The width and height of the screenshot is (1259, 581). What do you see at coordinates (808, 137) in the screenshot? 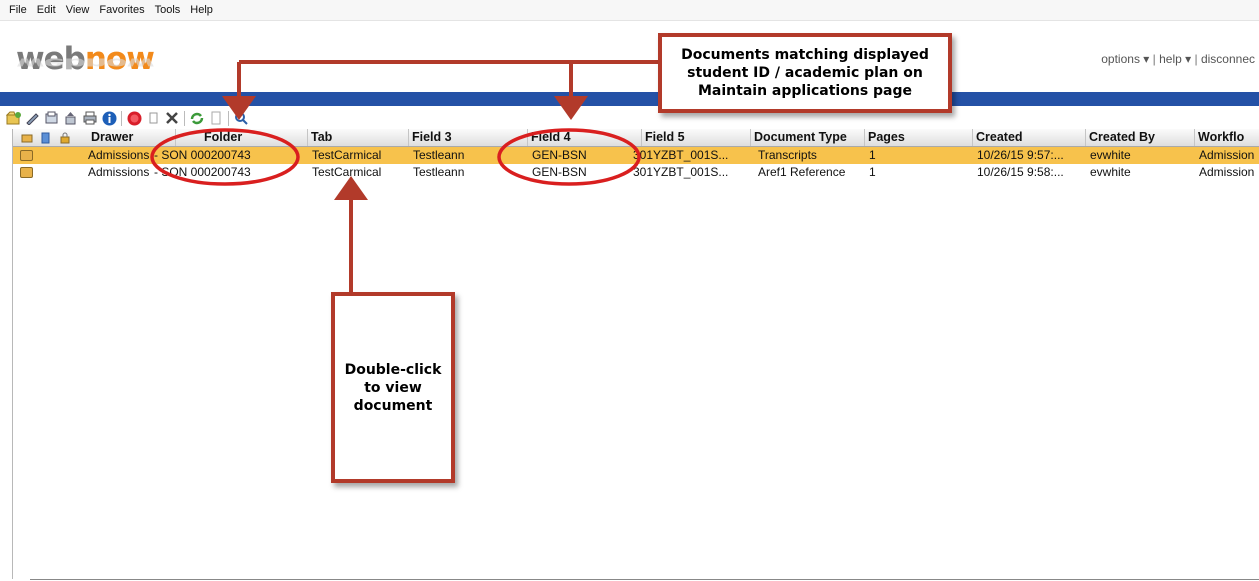
I see `col-document-type: Document Type` at bounding box center [808, 137].